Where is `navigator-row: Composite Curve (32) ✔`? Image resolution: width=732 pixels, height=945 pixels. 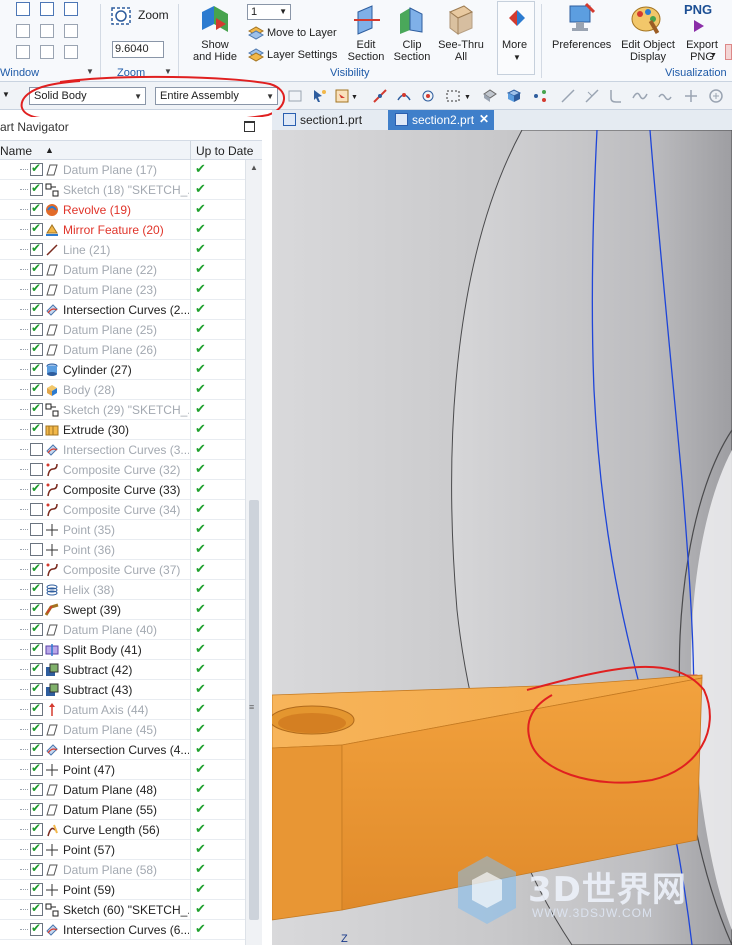
navigator-row: Composite Curve (32) ✔ is located at coordinates (122, 470).